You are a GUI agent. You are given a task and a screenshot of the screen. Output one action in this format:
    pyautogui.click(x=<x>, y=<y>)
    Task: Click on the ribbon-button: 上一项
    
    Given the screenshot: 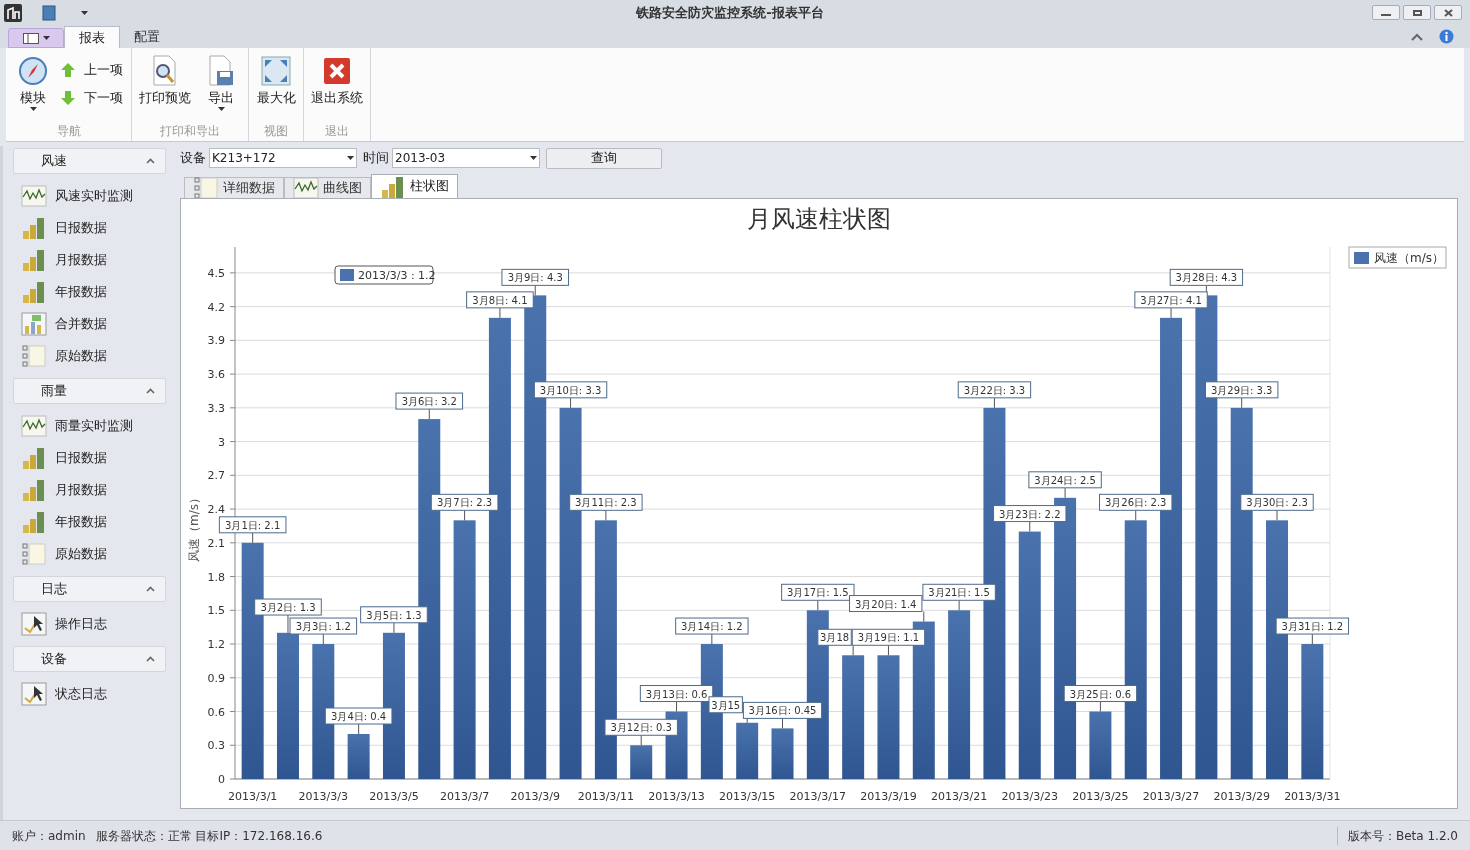 What is the action you would take?
    pyautogui.click(x=91, y=70)
    